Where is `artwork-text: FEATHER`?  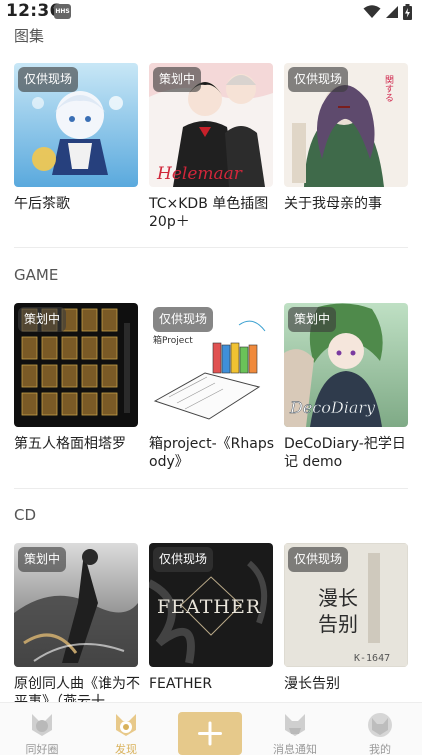
artwork-text: FEATHER is located at coordinates (209, 607).